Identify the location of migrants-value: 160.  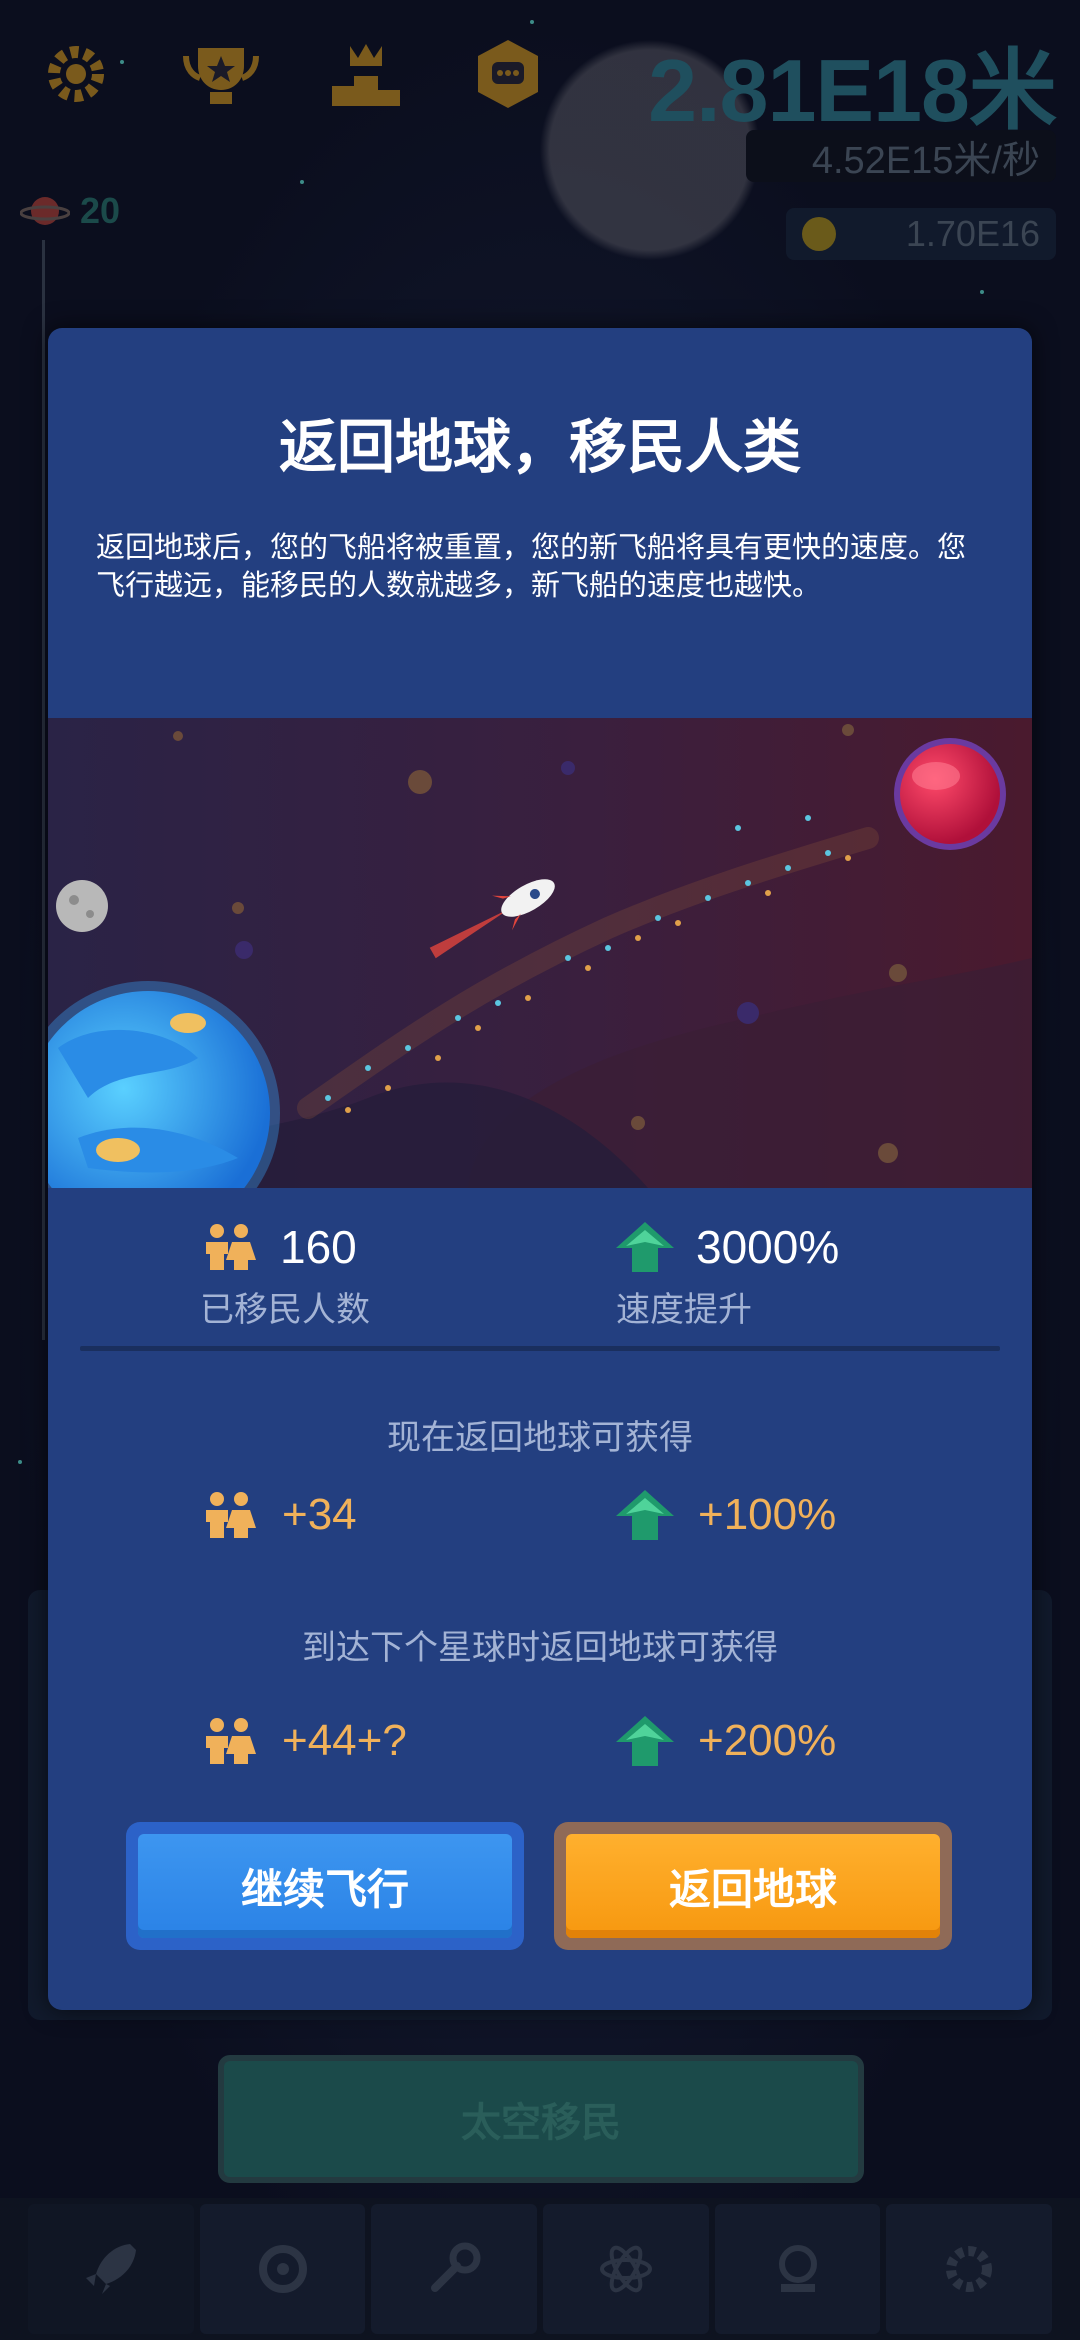
(318, 1247).